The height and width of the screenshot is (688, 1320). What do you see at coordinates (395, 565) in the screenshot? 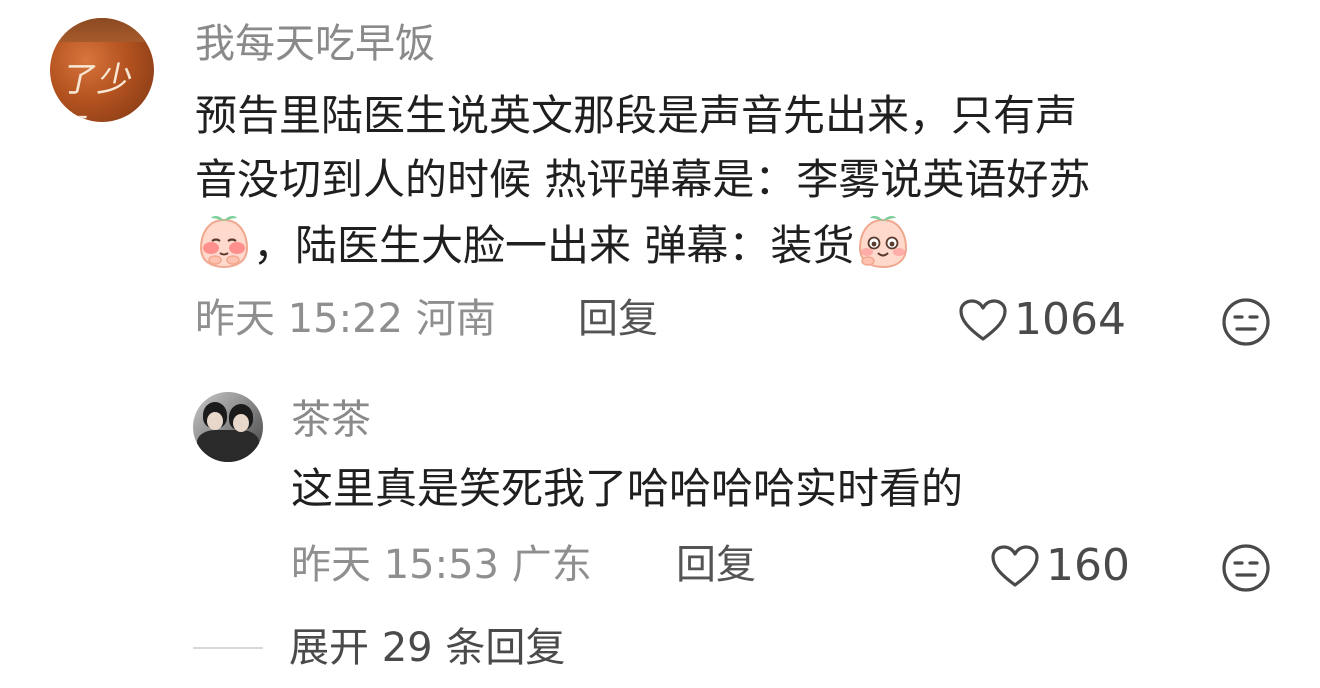
I see `reply-time: 昨天 15:53` at bounding box center [395, 565].